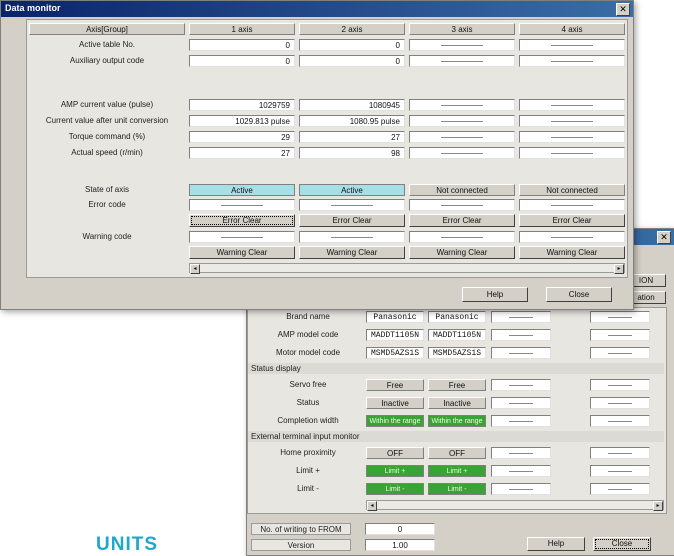 Image resolution: width=674 pixels, height=556 pixels. What do you see at coordinates (352, 29) in the screenshot?
I see `axis-2-header: 2 axis` at bounding box center [352, 29].